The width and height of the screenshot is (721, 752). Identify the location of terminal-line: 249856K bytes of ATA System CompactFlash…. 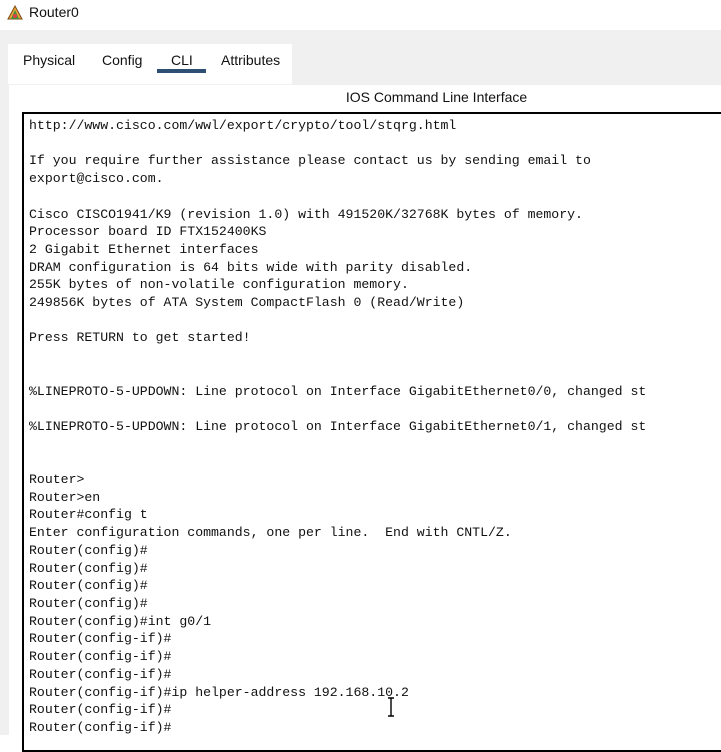
(247, 303).